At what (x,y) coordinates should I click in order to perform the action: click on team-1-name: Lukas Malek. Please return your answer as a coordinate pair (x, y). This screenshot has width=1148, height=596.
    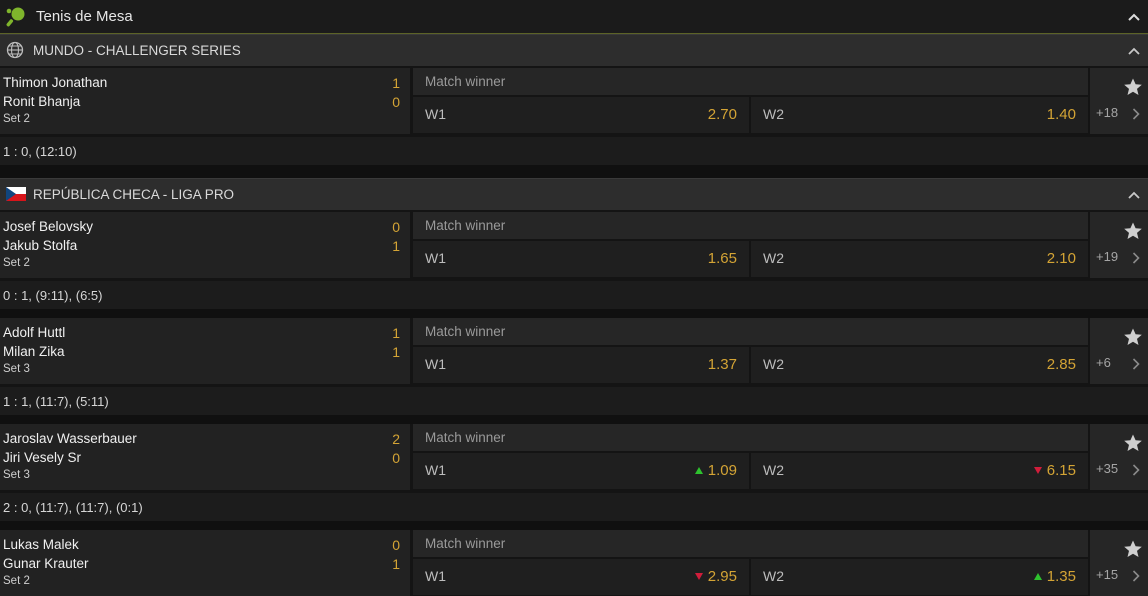
    Looking at the image, I should click on (41, 544).